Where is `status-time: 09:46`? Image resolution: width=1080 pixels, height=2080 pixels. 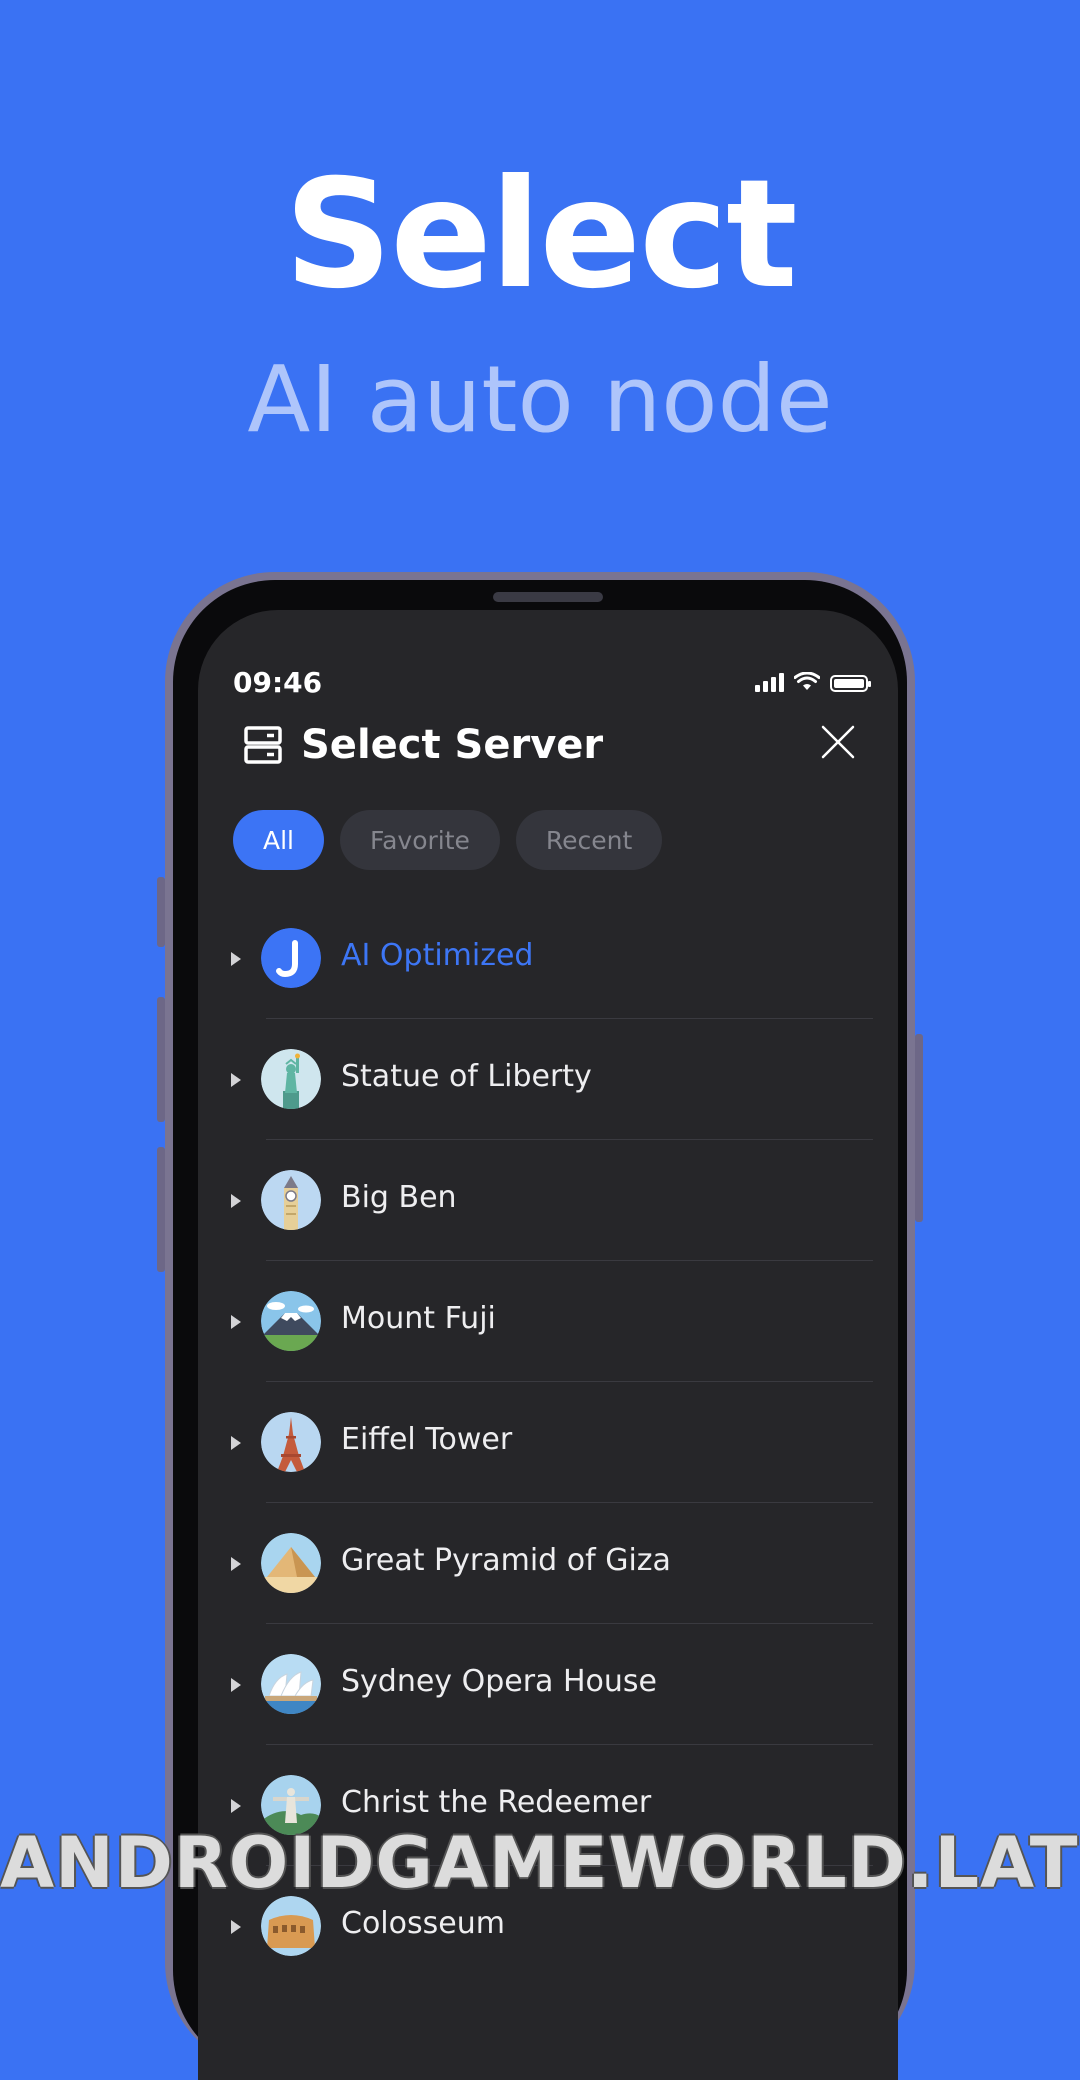 status-time: 09:46 is located at coordinates (278, 682).